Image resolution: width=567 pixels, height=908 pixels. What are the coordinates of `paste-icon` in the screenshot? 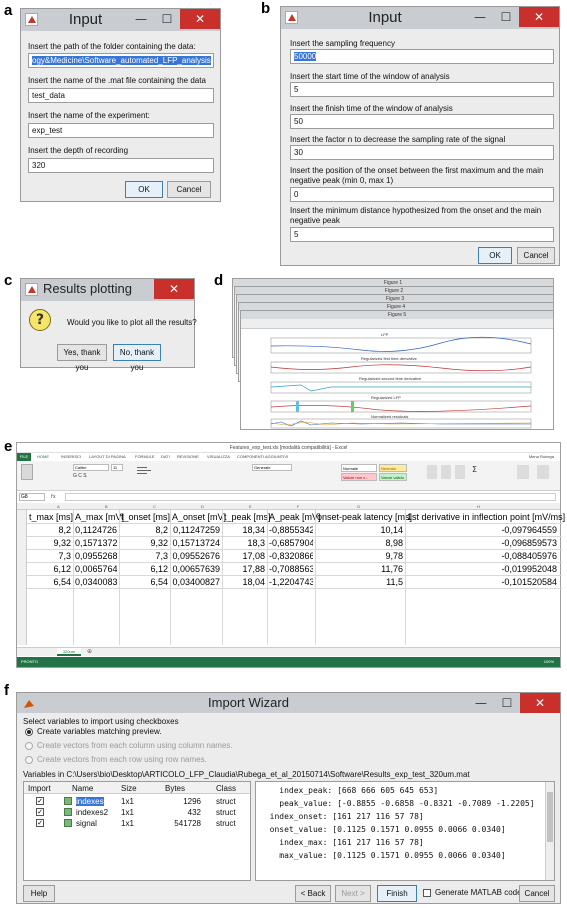 It's located at (27, 472).